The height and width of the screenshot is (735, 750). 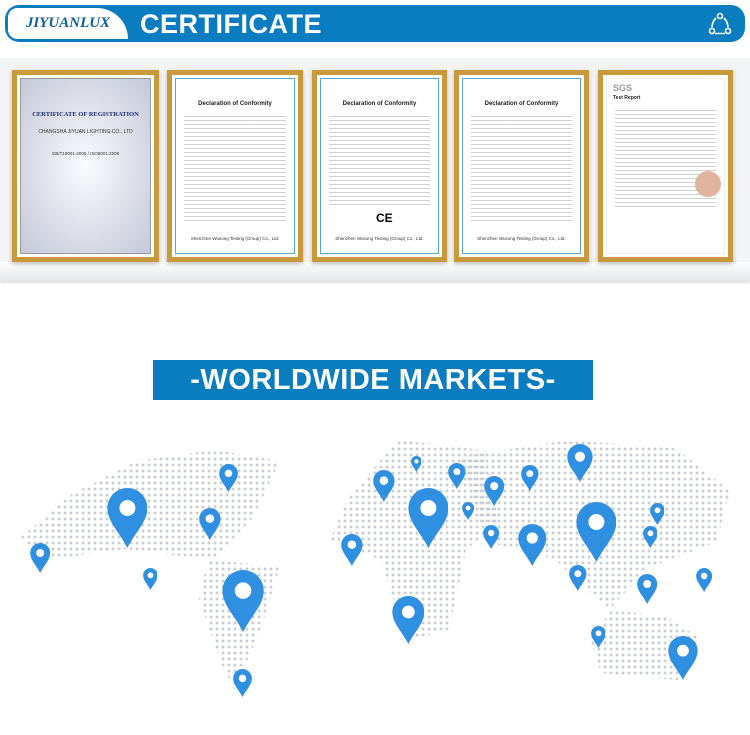 What do you see at coordinates (665, 166) in the screenshot?
I see `sgs-test-report: SGS Test Report` at bounding box center [665, 166].